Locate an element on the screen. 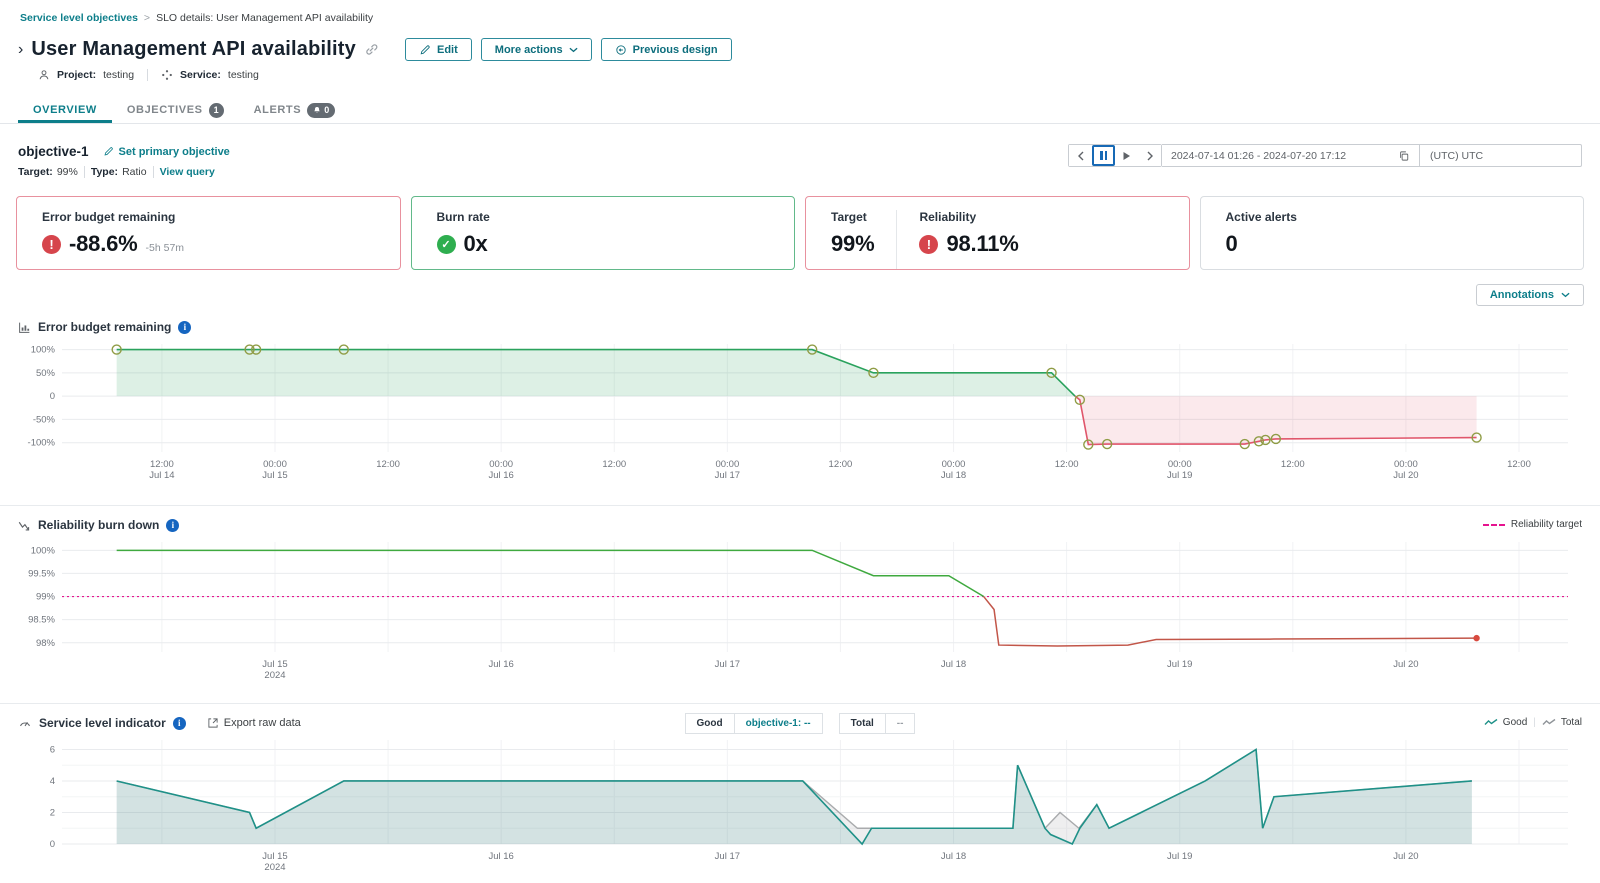 This screenshot has width=1600, height=883. set-primary-objective-link: Set primary objective is located at coordinates (166, 152).